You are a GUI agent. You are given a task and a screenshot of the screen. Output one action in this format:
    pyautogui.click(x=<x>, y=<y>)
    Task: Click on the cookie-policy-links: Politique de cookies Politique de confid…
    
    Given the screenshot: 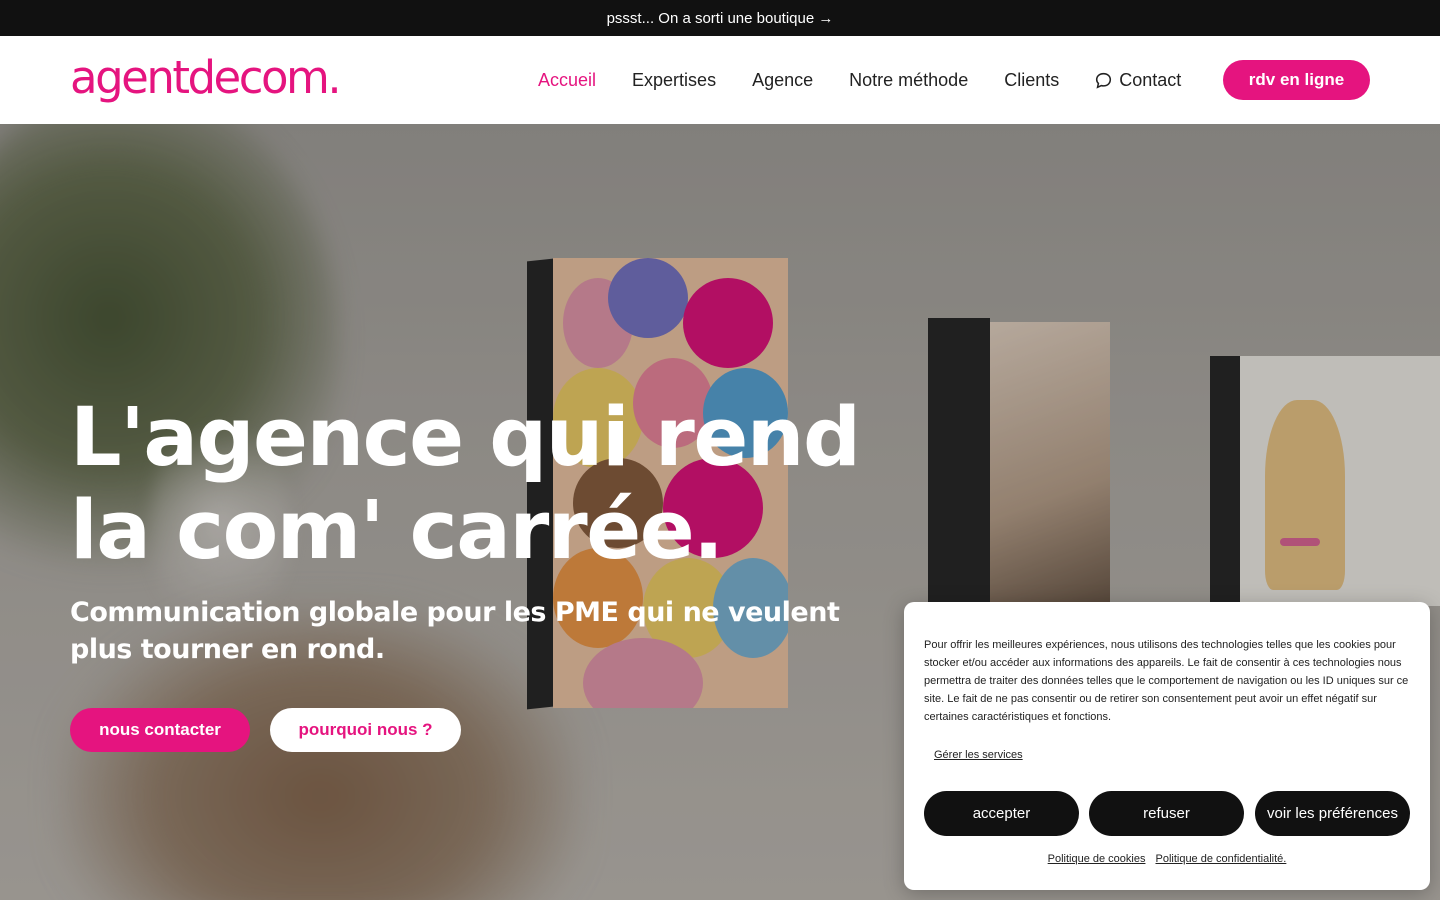 What is the action you would take?
    pyautogui.click(x=1167, y=859)
    